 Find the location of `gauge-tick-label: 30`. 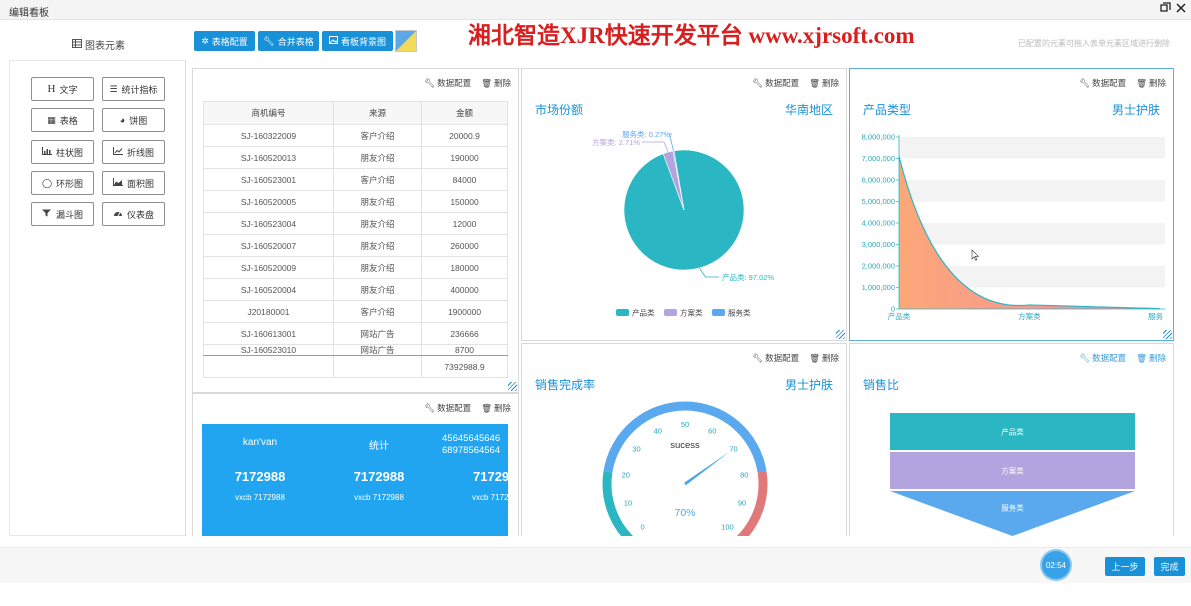

gauge-tick-label: 30 is located at coordinates (636, 449).